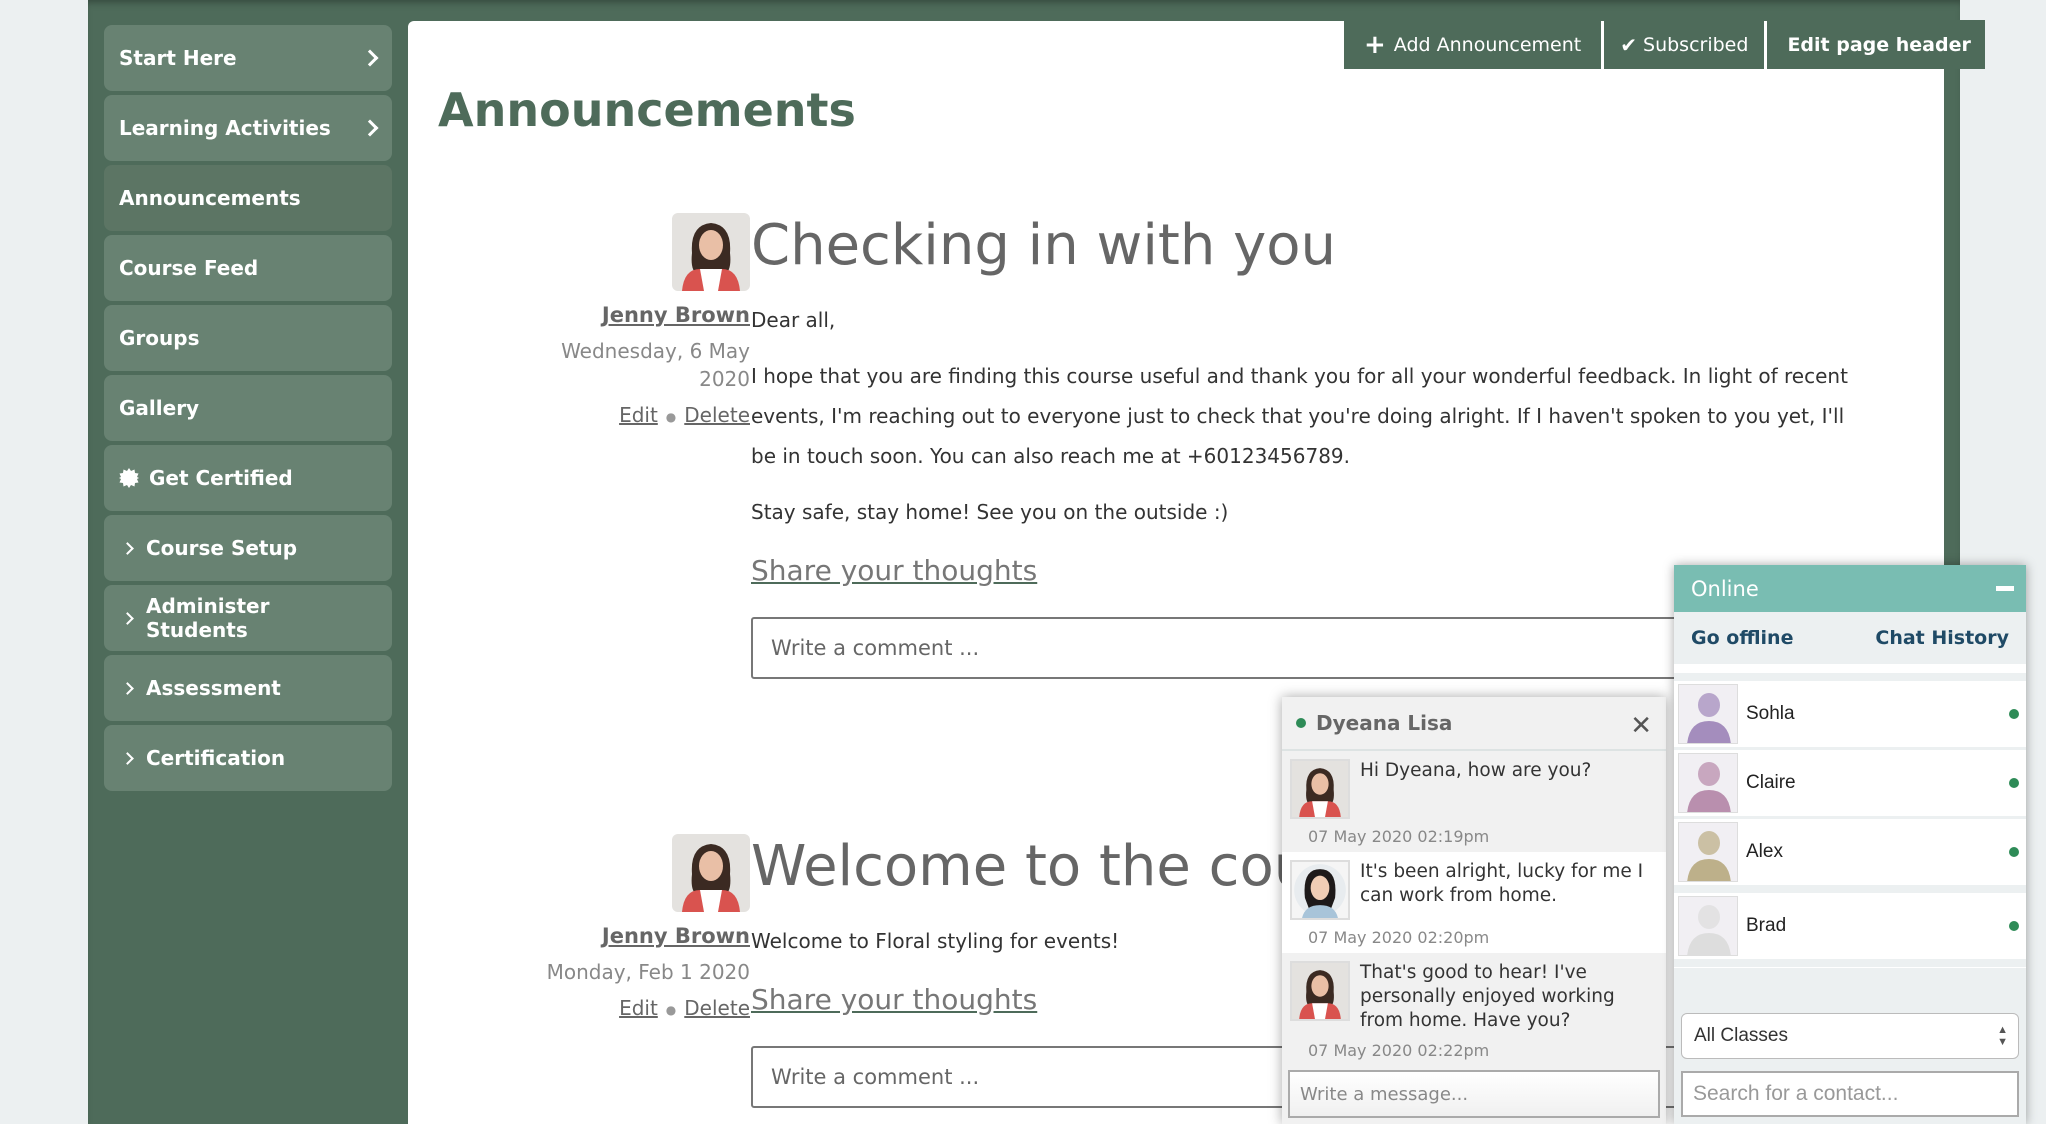 The image size is (2046, 1124). Describe the element at coordinates (1629, 44) in the screenshot. I see `checkmark-icon: ✔` at that location.